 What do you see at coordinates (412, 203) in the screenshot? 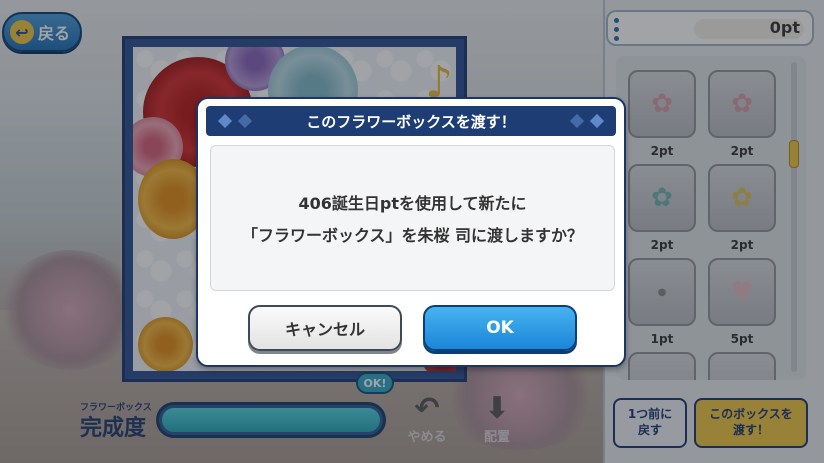
I see `dialog-message-line1: 406誕生日ptを使用して新たに` at bounding box center [412, 203].